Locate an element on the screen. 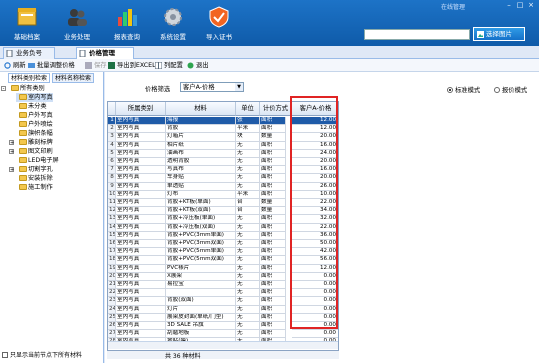 The image size is (539, 363). tab-name-search: 材料名称检索 is located at coordinates (73, 78).